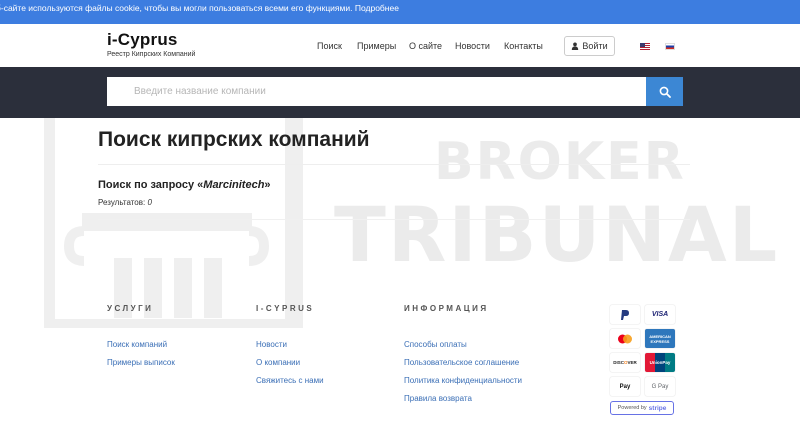  What do you see at coordinates (670, 46) in the screenshot?
I see `ru-flag-icon` at bounding box center [670, 46].